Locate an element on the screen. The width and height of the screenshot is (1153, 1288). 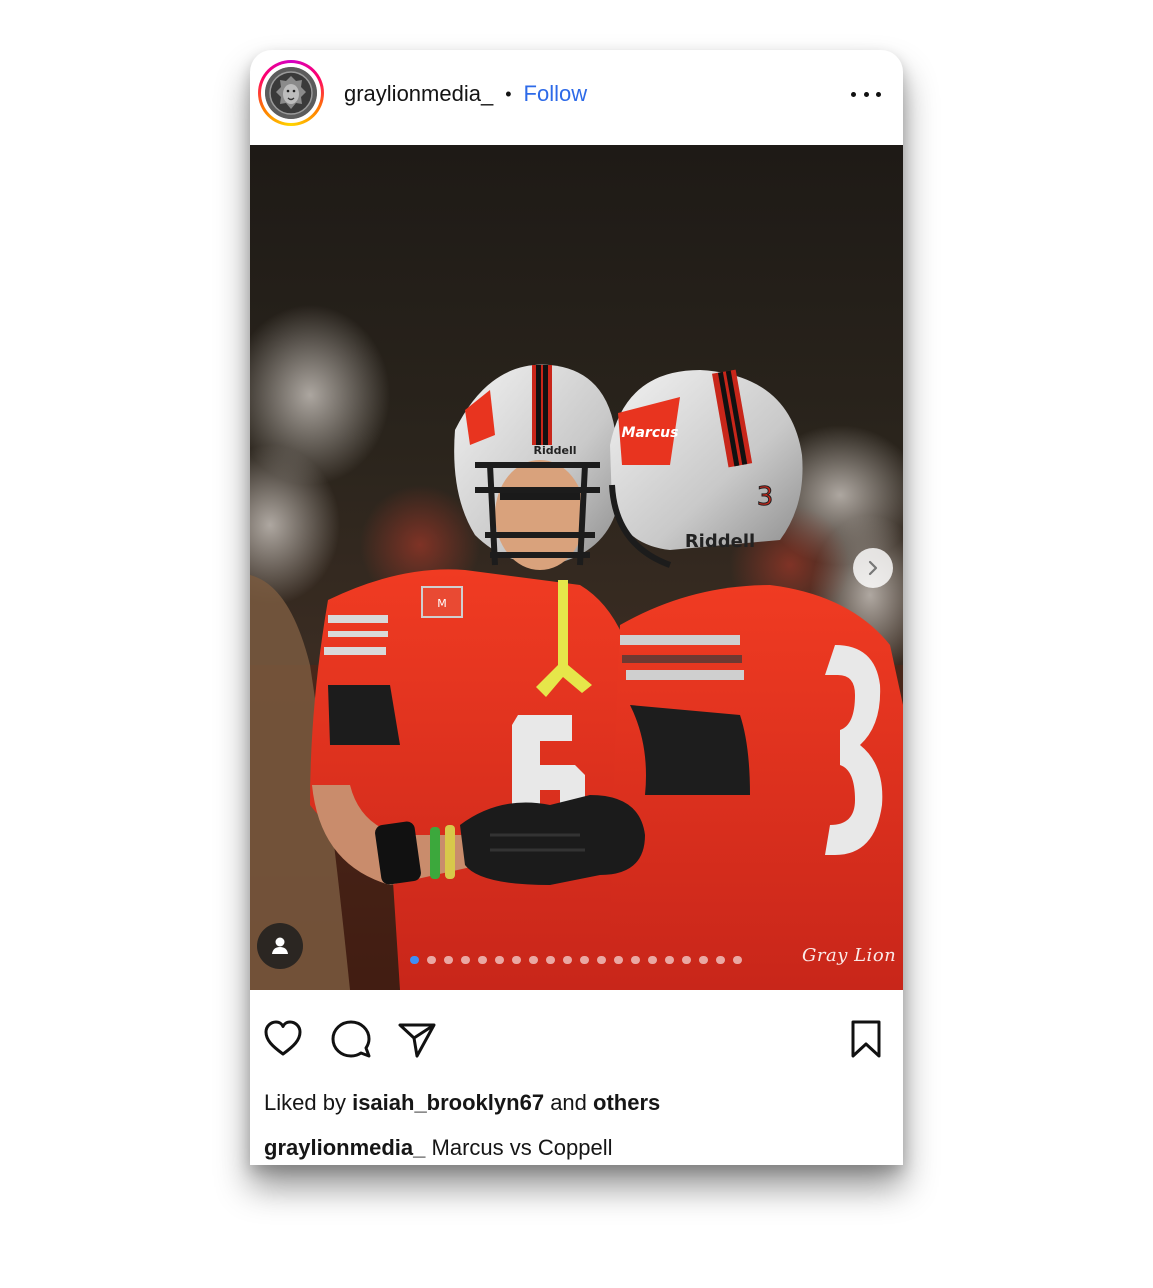
post-caption: graylionmedia_ Marcus vs Coppell is located at coordinates (438, 1148).